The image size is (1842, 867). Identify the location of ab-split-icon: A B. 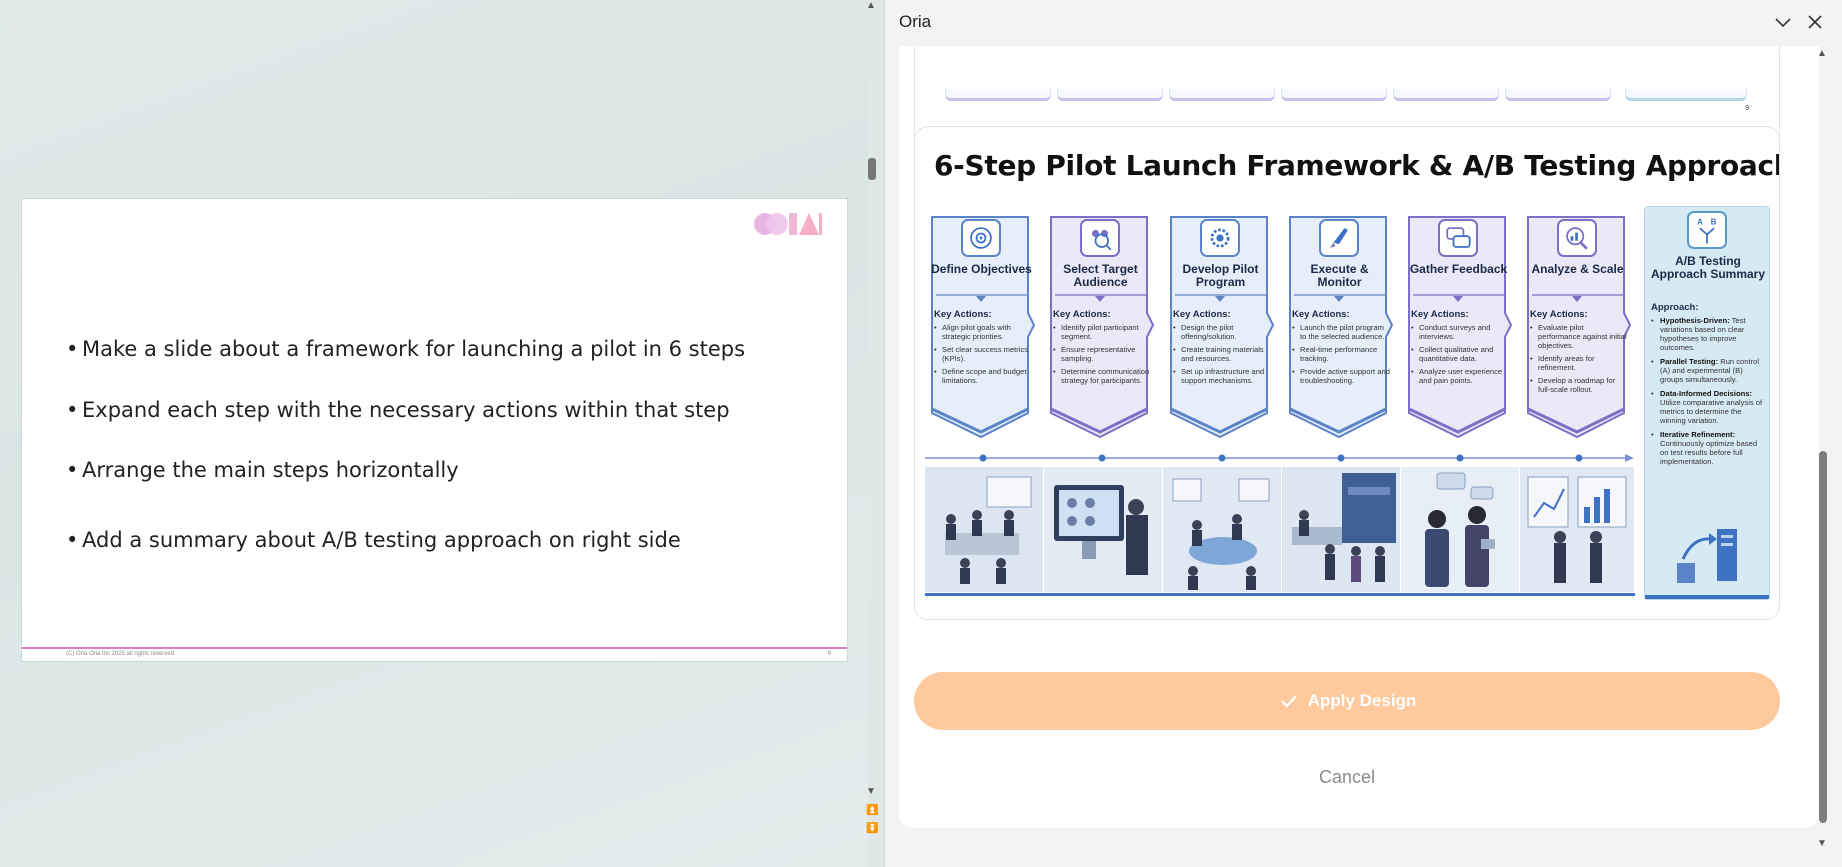
(1707, 230).